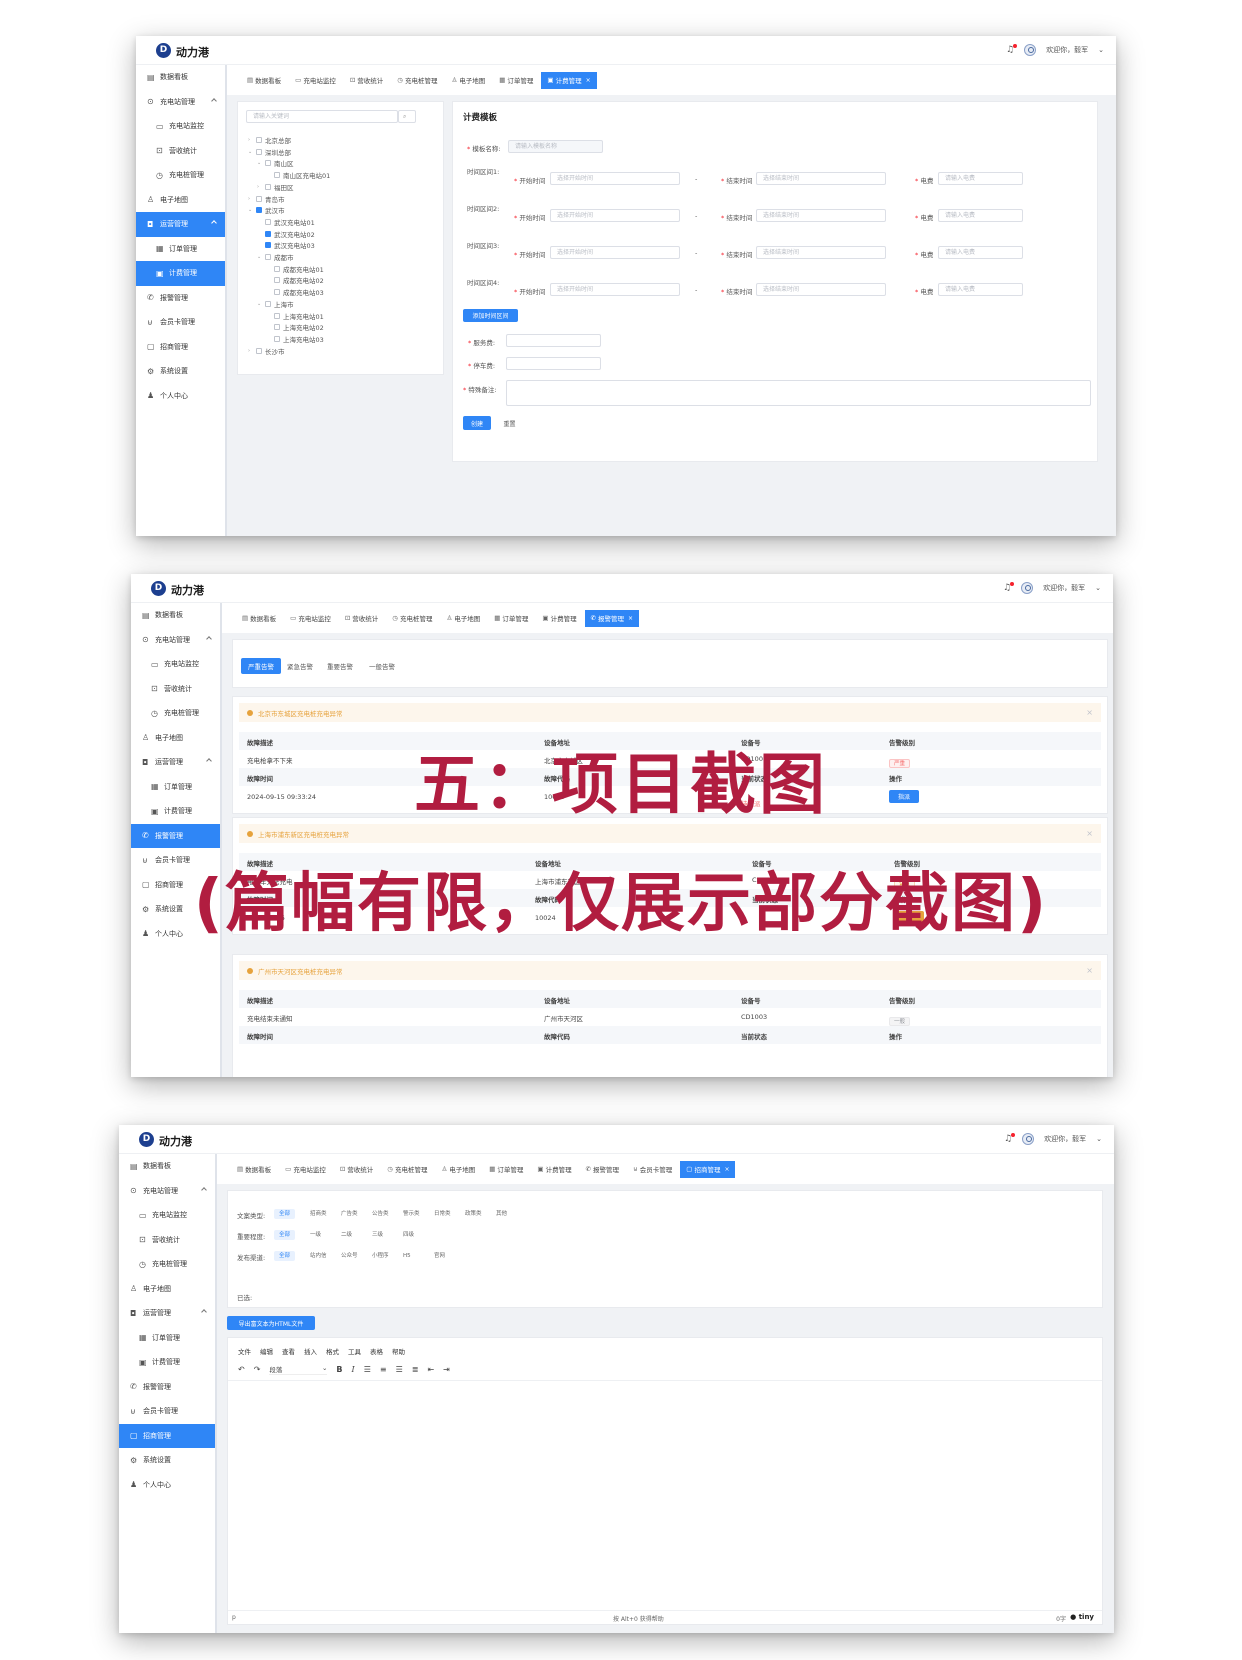 This screenshot has height=1660, width=1242. What do you see at coordinates (346, 1235) in the screenshot?
I see `filter-option: 二级` at bounding box center [346, 1235].